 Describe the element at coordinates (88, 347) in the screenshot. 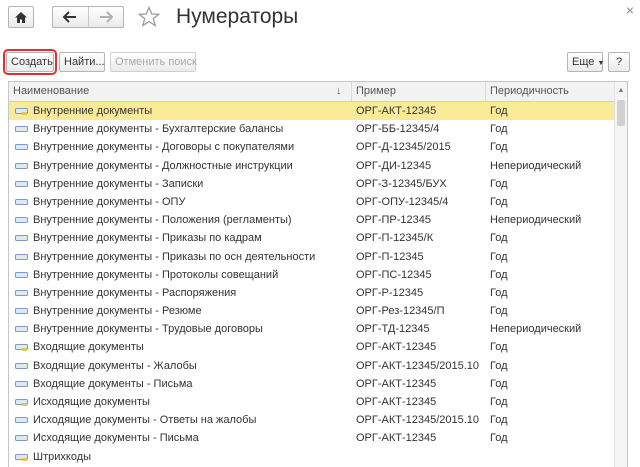

I see `cell-name: Входящие документы` at that location.